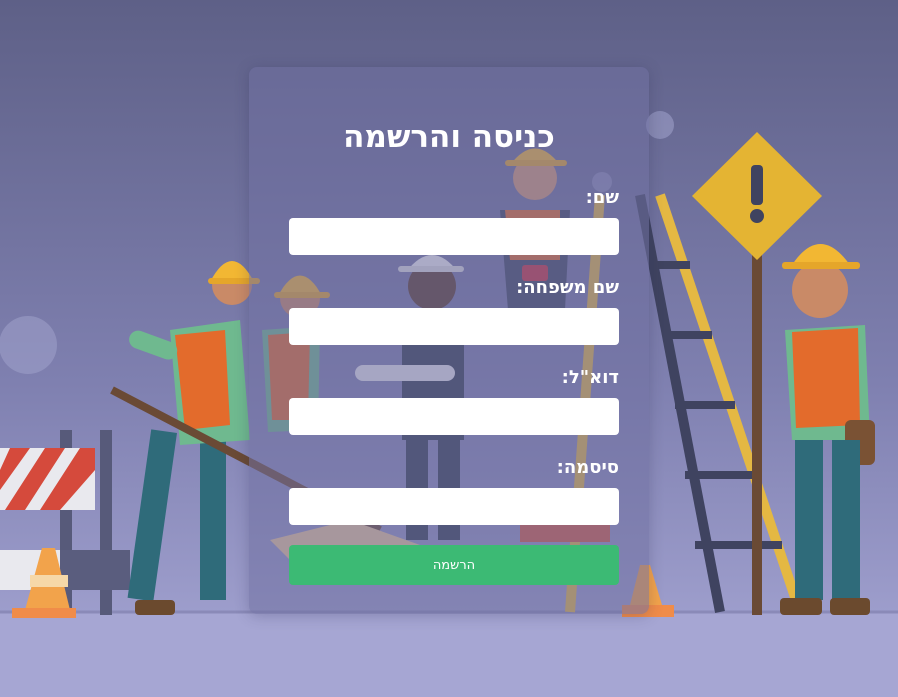 Image resolution: width=898 pixels, height=697 pixels. What do you see at coordinates (454, 326) in the screenshot?
I see `last-name-input` at bounding box center [454, 326].